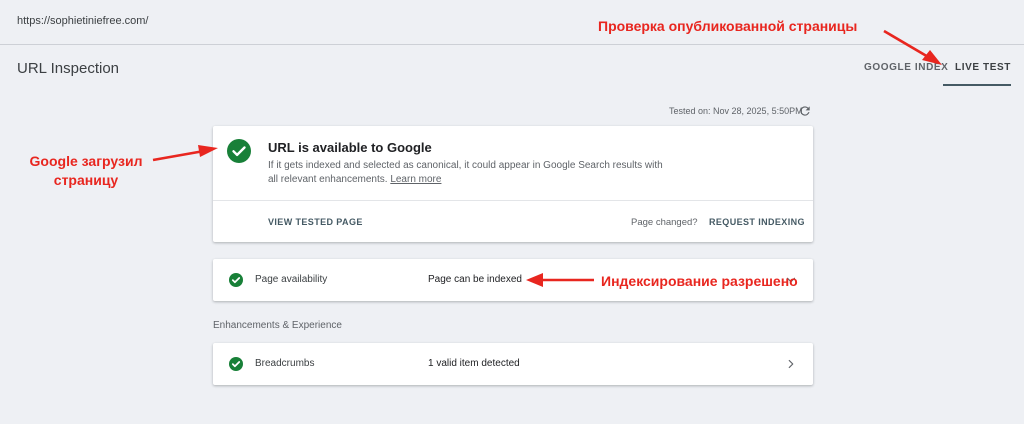 The height and width of the screenshot is (424, 1024). What do you see at coordinates (86, 180) in the screenshot?
I see `annotation-page-loaded-line2: страницу` at bounding box center [86, 180].